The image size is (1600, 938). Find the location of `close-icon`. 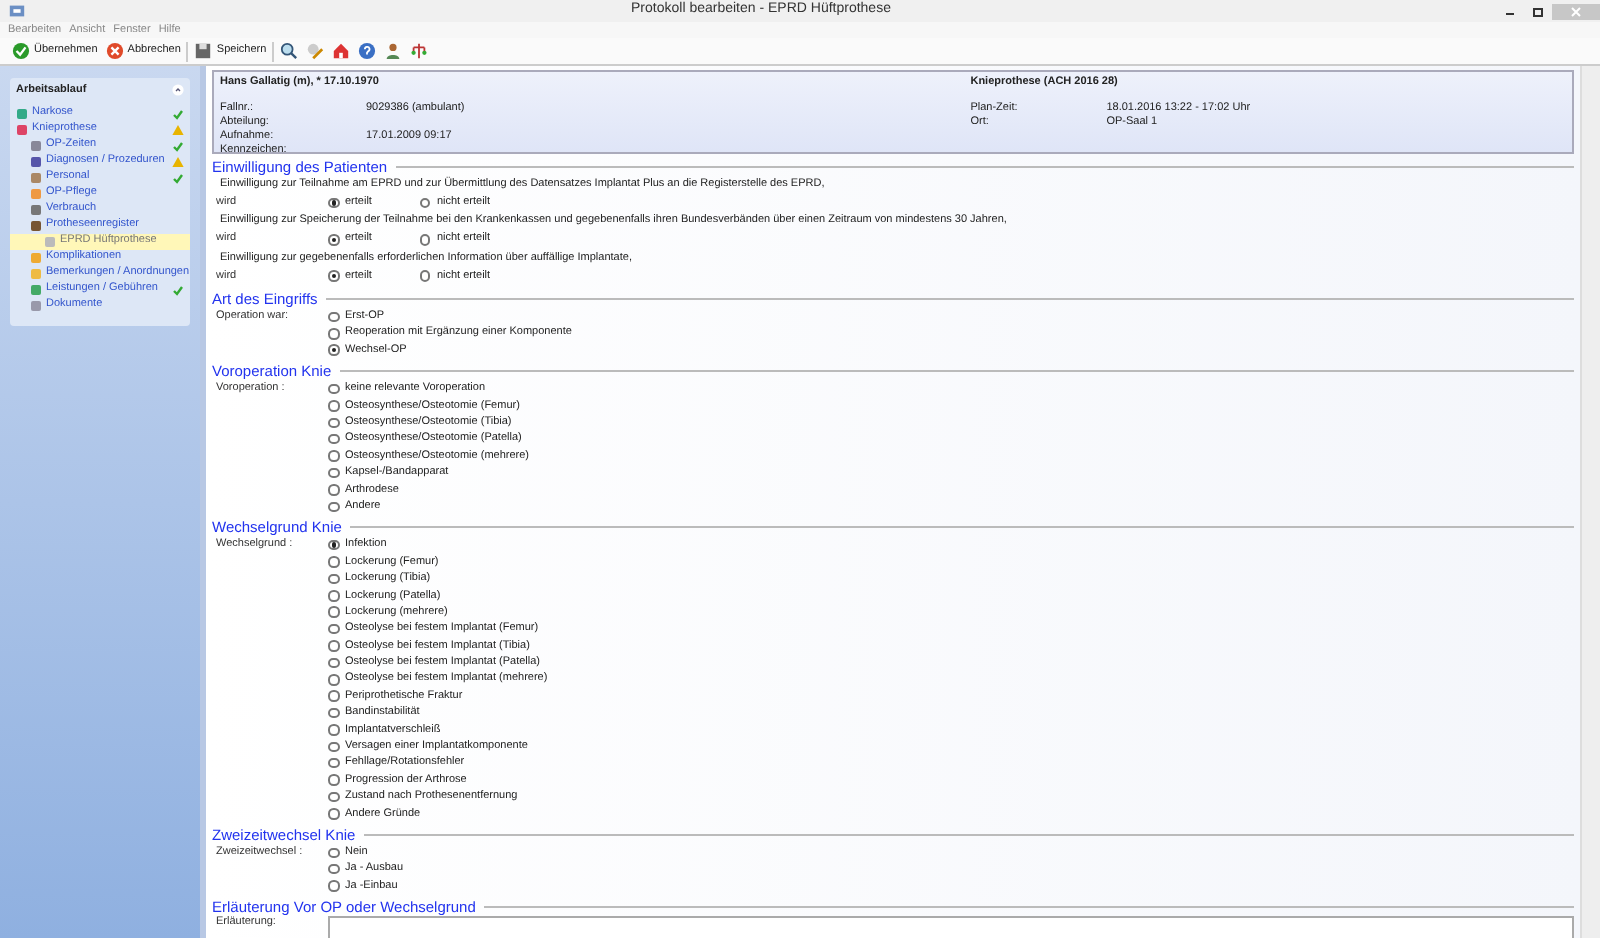

close-icon is located at coordinates (1576, 11).